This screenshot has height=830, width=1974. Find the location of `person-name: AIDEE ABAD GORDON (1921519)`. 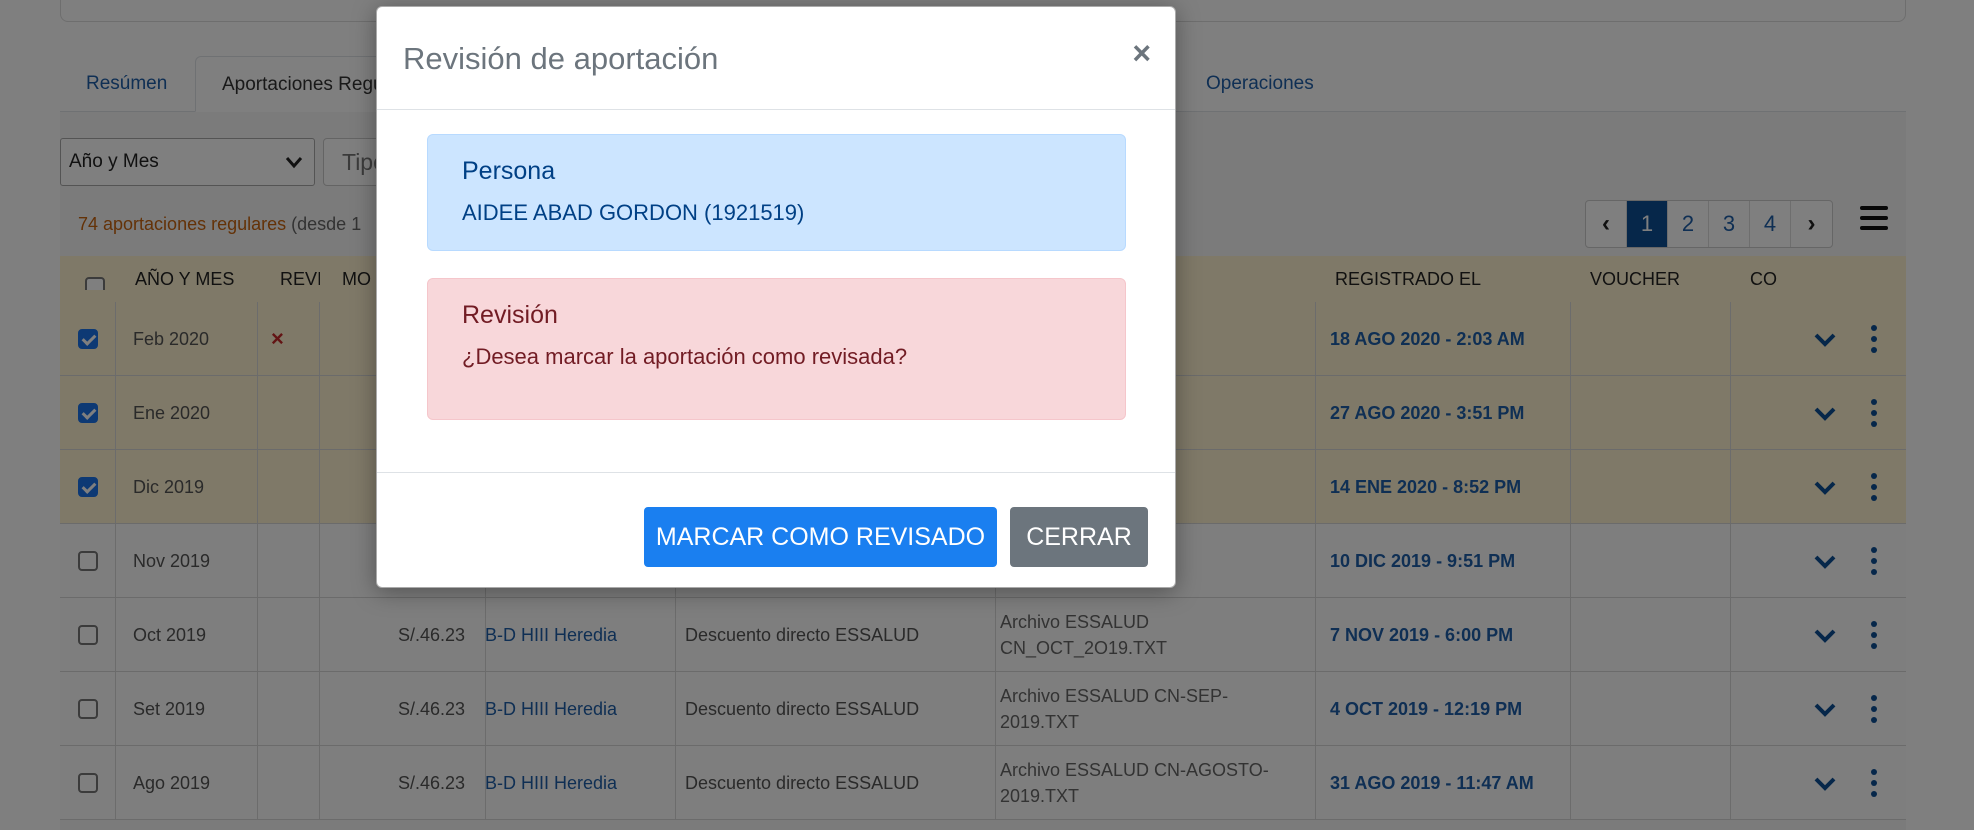

person-name: AIDEE ABAD GORDON (1921519) is located at coordinates (633, 212).